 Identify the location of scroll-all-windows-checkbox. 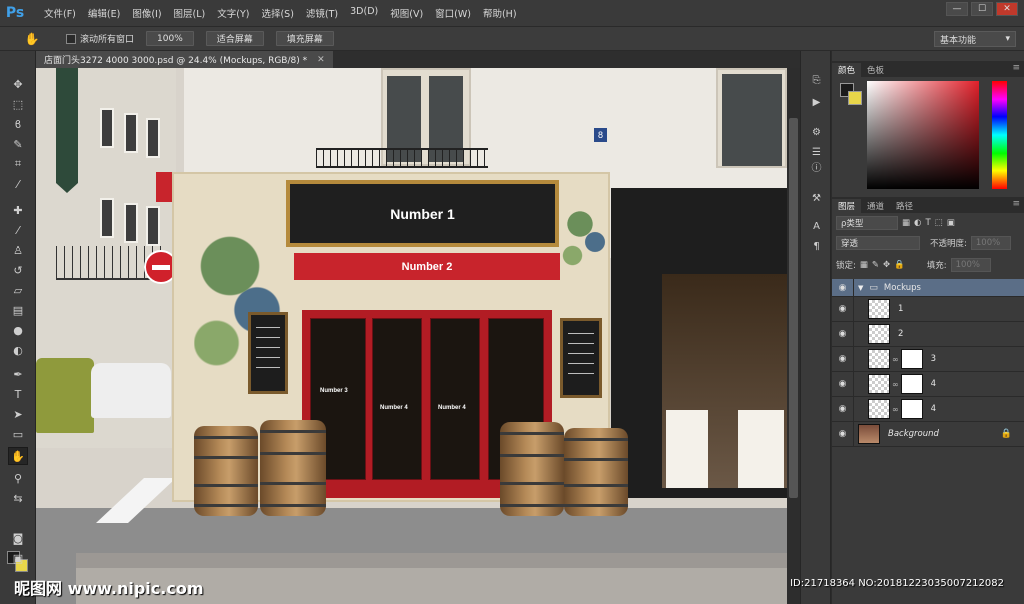
(71, 38).